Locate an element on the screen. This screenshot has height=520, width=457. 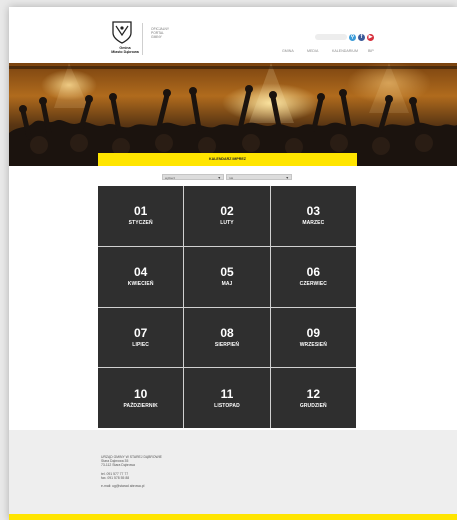
month-tile-07: 07 LIPIEC is located at coordinates (141, 337).